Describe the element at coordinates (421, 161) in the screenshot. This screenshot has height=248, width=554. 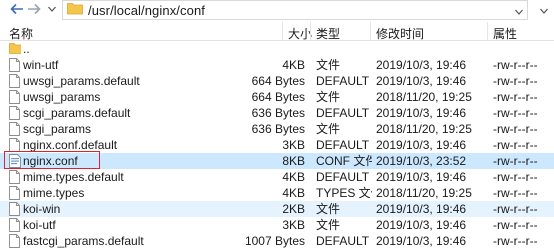
I see `file-modified: 2019/10/3, 23:52` at that location.